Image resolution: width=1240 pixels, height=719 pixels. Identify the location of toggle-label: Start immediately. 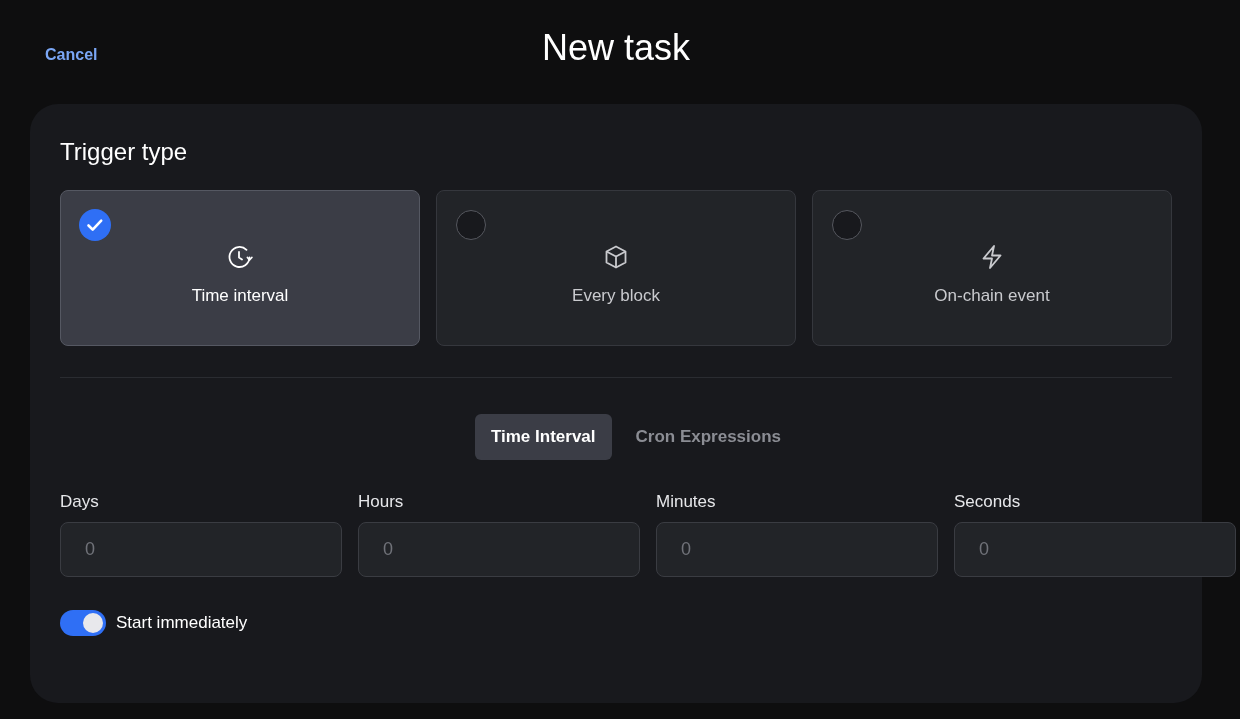
(182, 623).